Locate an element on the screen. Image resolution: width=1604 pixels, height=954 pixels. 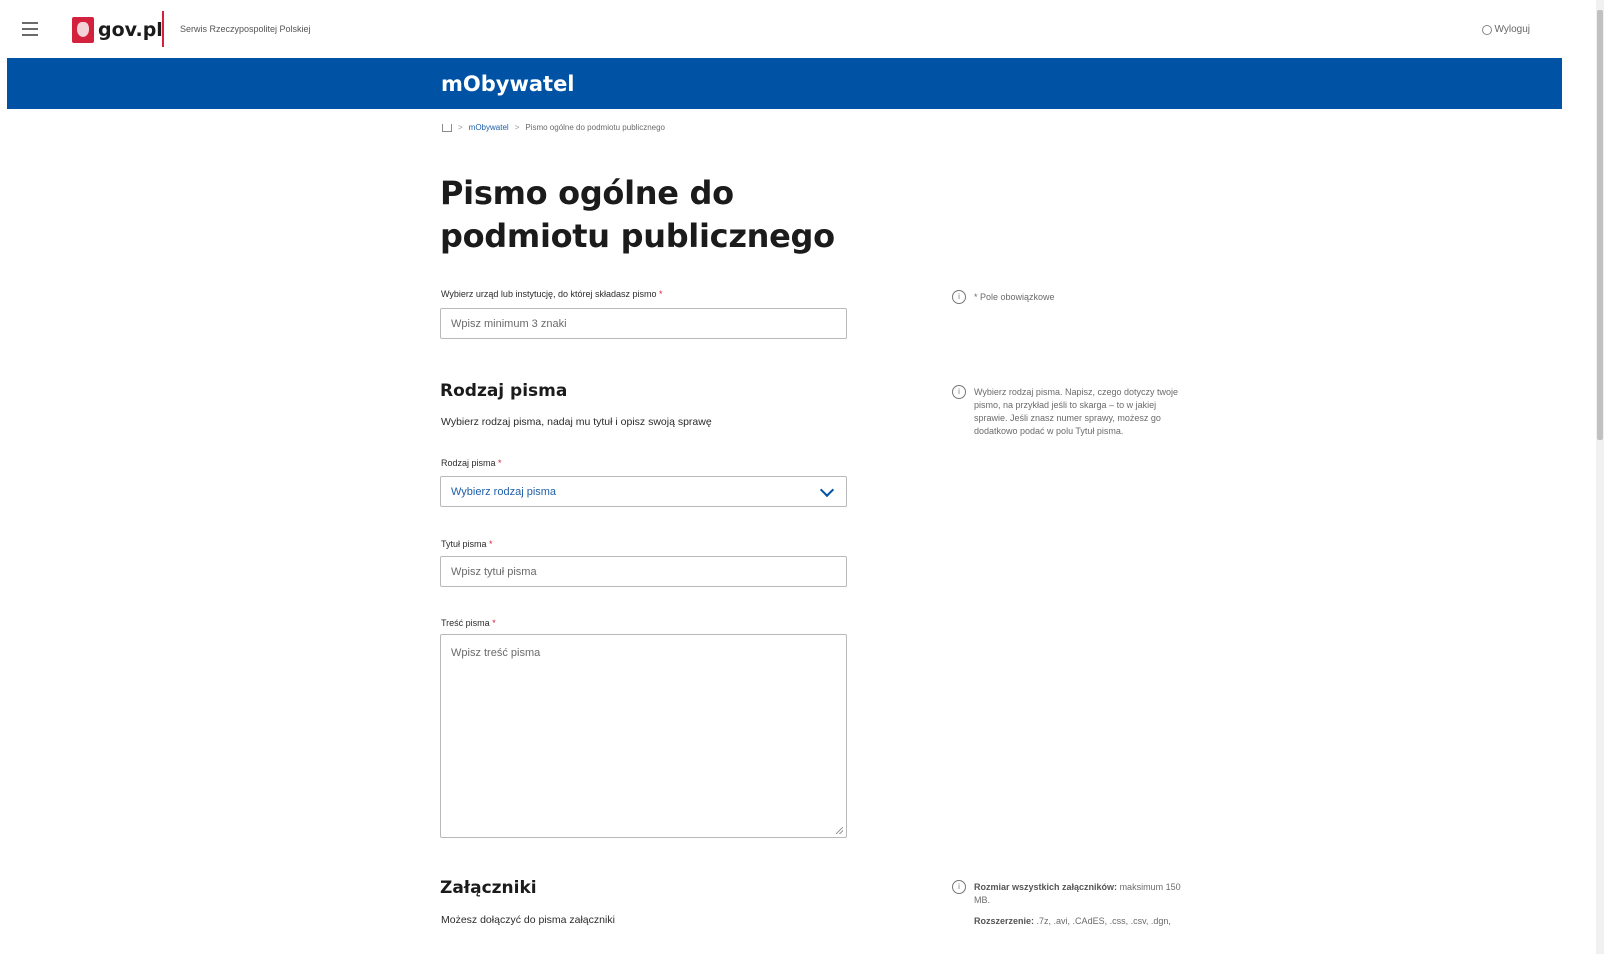
logo-divider is located at coordinates (163, 29).